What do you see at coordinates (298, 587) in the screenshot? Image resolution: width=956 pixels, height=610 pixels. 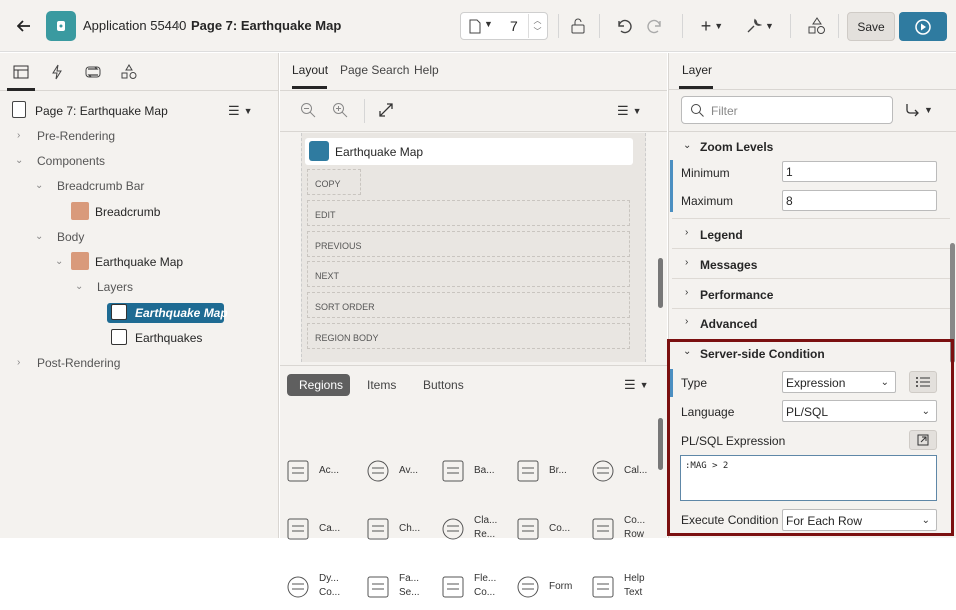 I see `dynamic-content-icon` at bounding box center [298, 587].